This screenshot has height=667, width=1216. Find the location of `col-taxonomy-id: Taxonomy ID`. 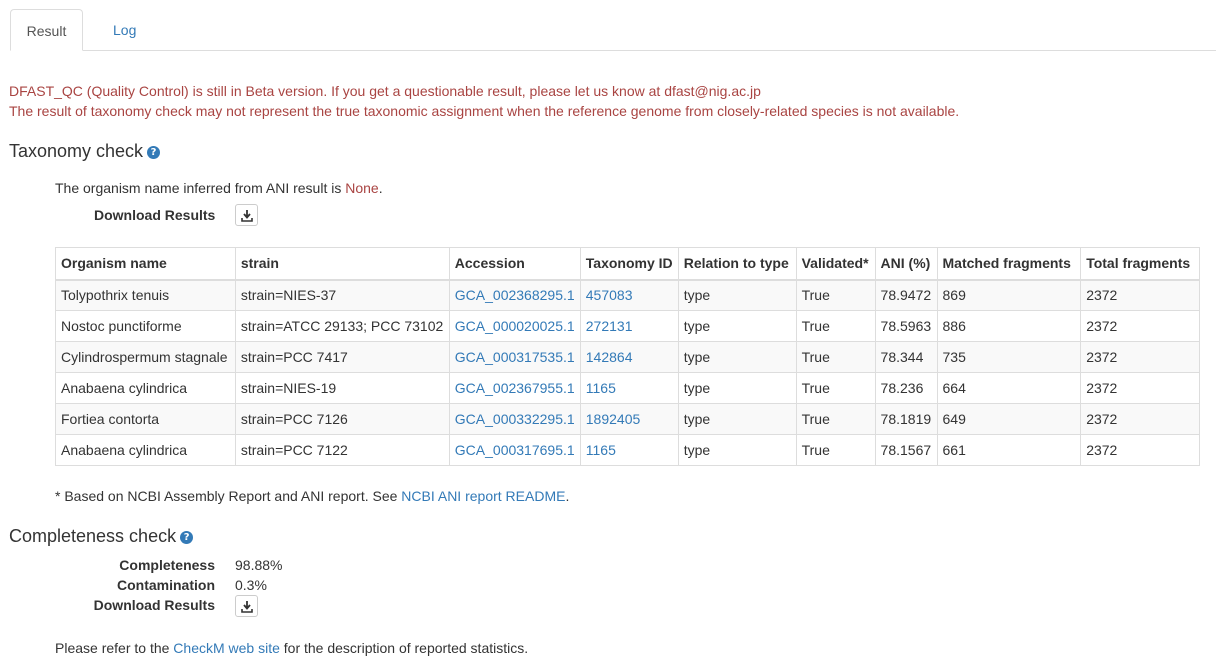

col-taxonomy-id: Taxonomy ID is located at coordinates (629, 264).